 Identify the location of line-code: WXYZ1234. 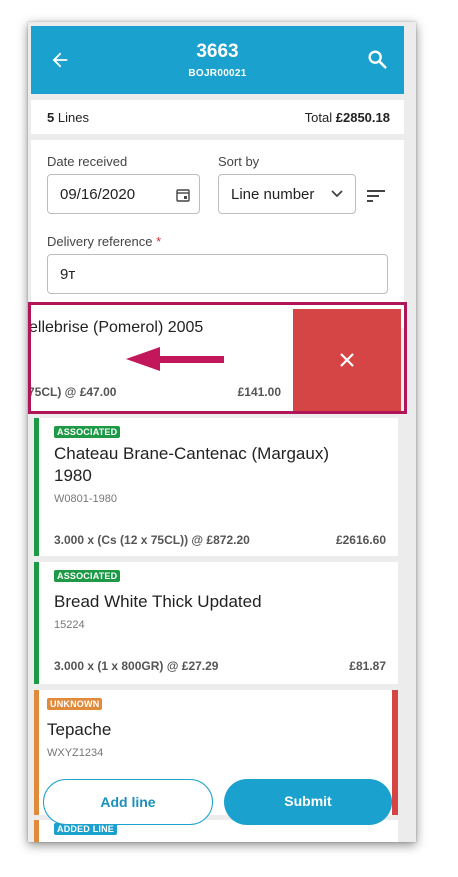
(75, 753).